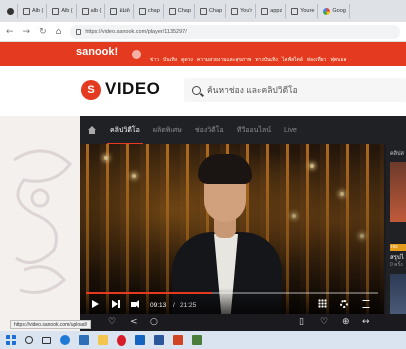 The height and width of the screenshot is (349, 406). What do you see at coordinates (136, 31) in the screenshot?
I see `url-text: https://video.sanook.com/player/1135297/` at bounding box center [136, 31].